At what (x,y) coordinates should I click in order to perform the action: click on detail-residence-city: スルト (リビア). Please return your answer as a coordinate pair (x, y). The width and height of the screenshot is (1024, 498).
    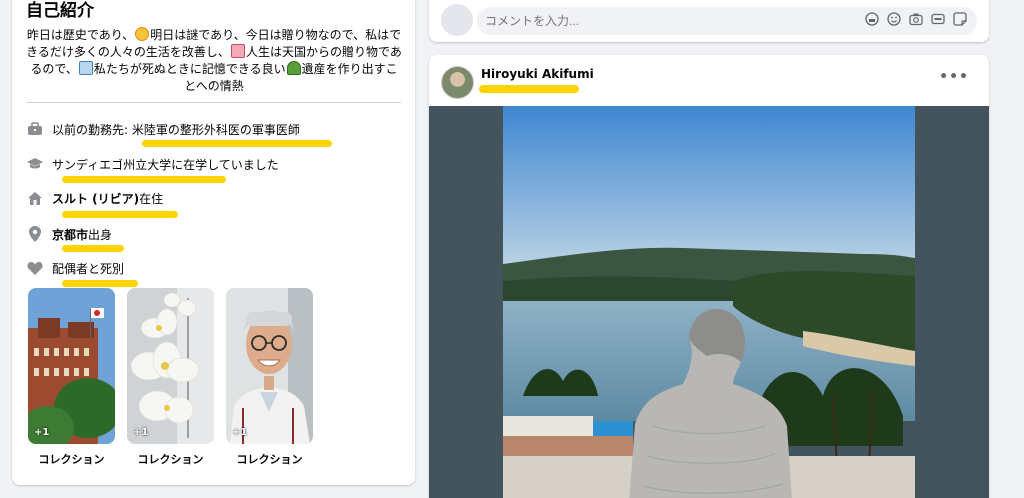
    Looking at the image, I should click on (96, 198).